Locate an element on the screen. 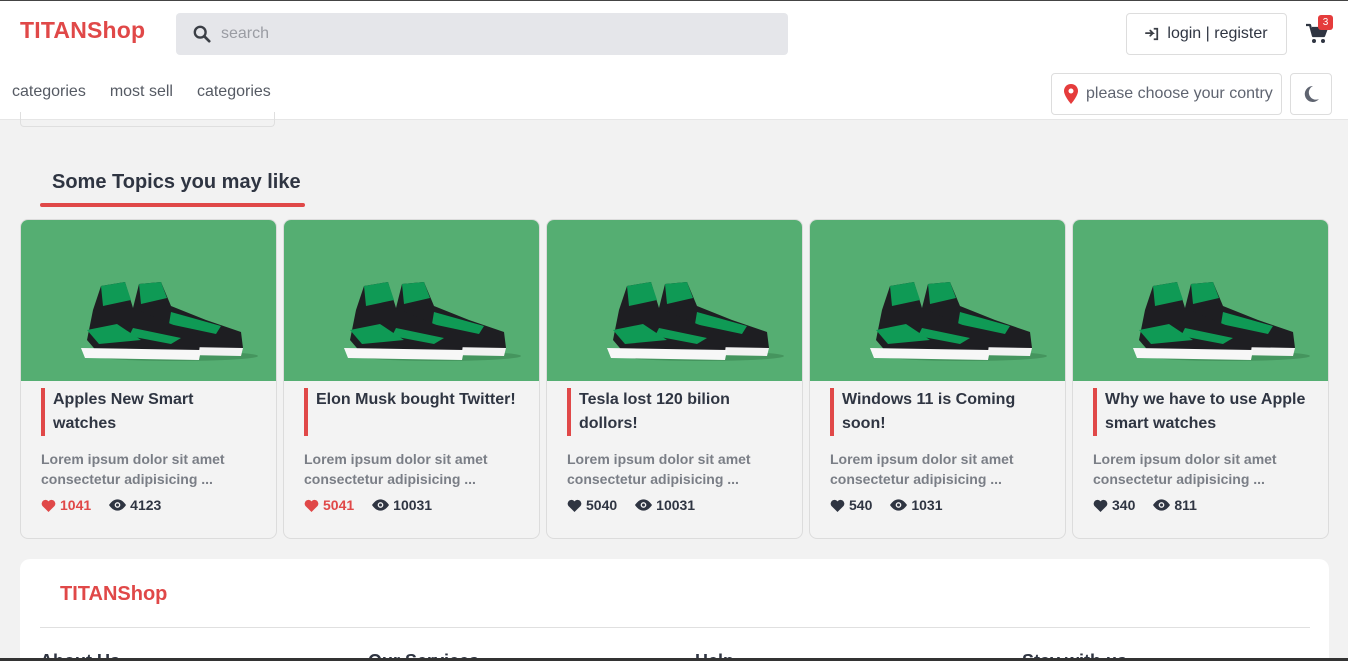 This screenshot has width=1348, height=661. nav-most-sell: most sell is located at coordinates (141, 92).